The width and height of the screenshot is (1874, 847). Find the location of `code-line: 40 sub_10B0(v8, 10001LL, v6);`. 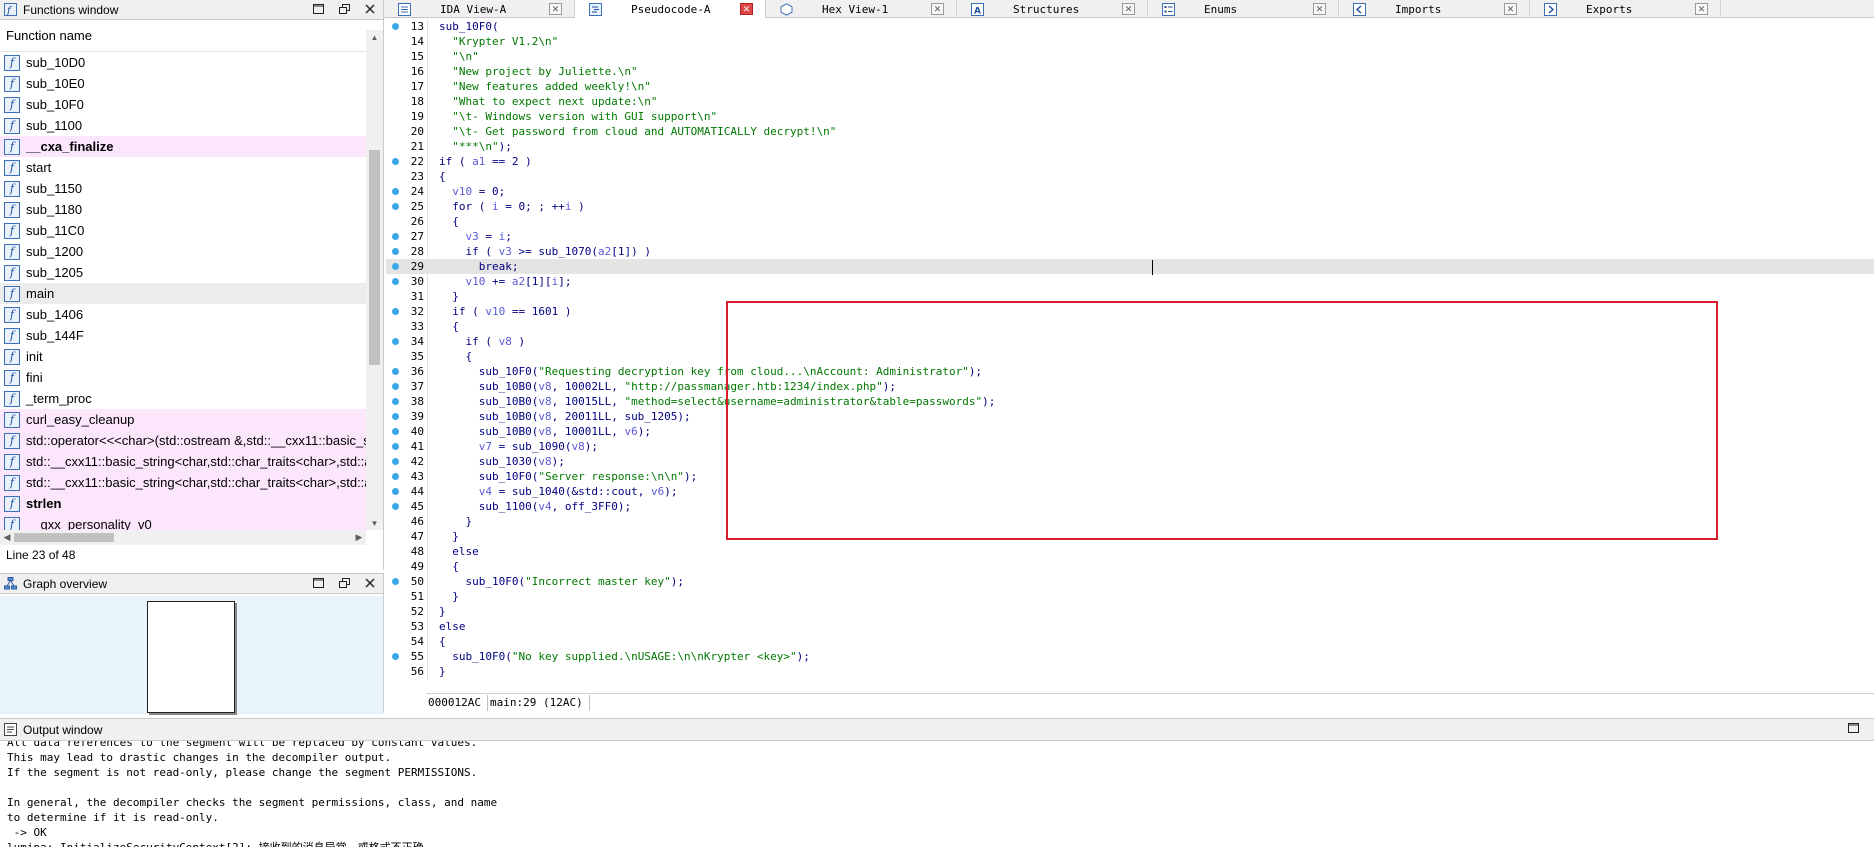

code-line: 40 sub_10B0(v8, 10001LL, v6); is located at coordinates (1130, 431).